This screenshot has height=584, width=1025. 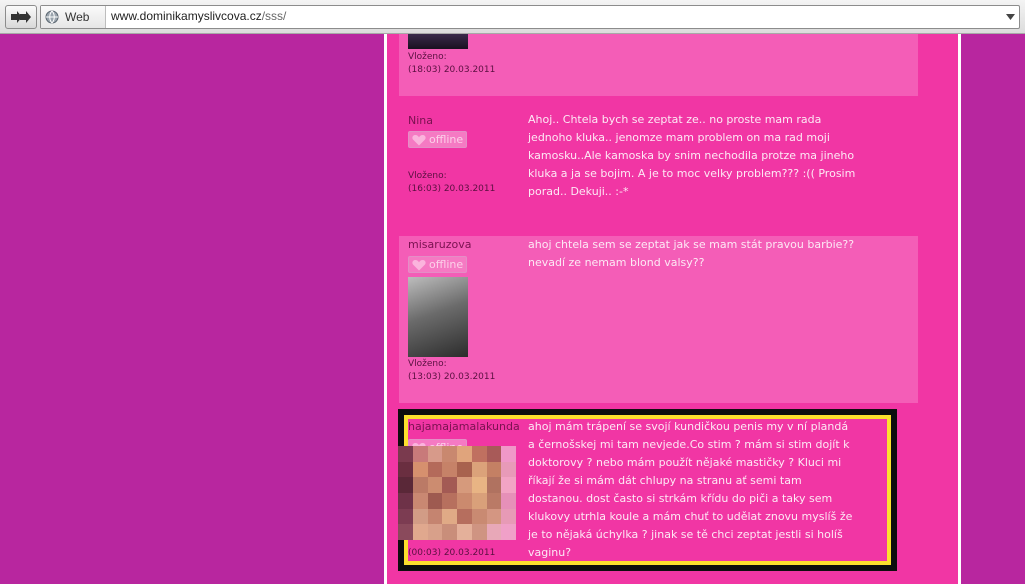 I want to click on address-bar: Web www.dominikamyslivcova.cz/sss/, so click(x=512, y=17).